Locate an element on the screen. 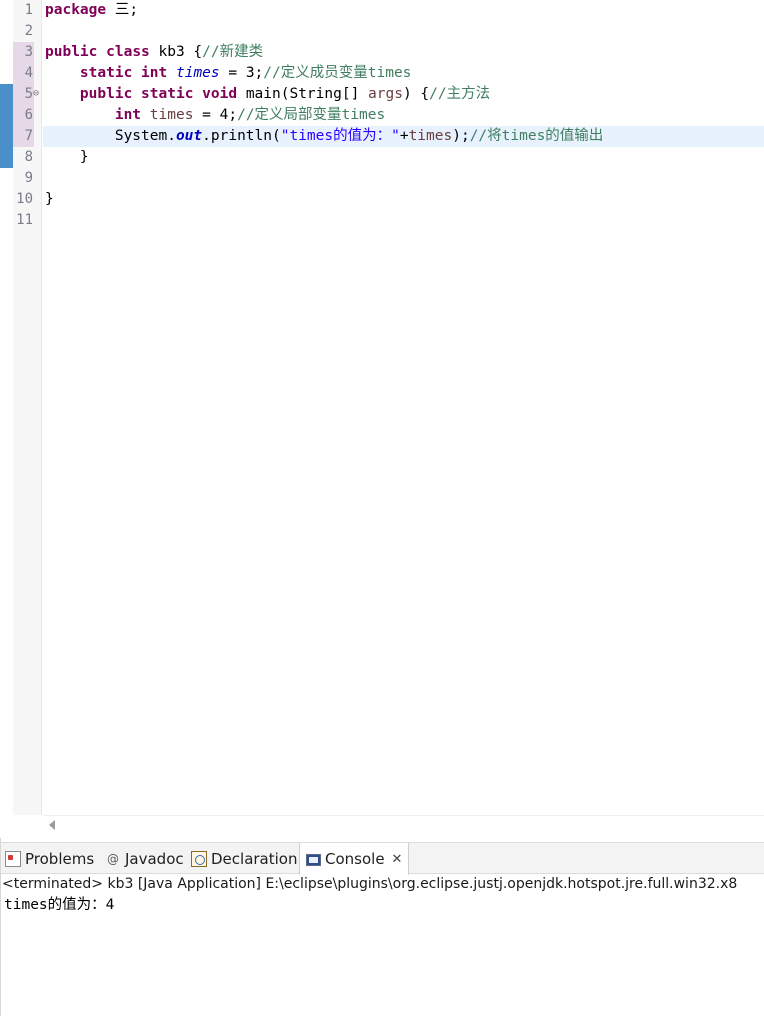  code-token: = 4; is located at coordinates (215, 115).